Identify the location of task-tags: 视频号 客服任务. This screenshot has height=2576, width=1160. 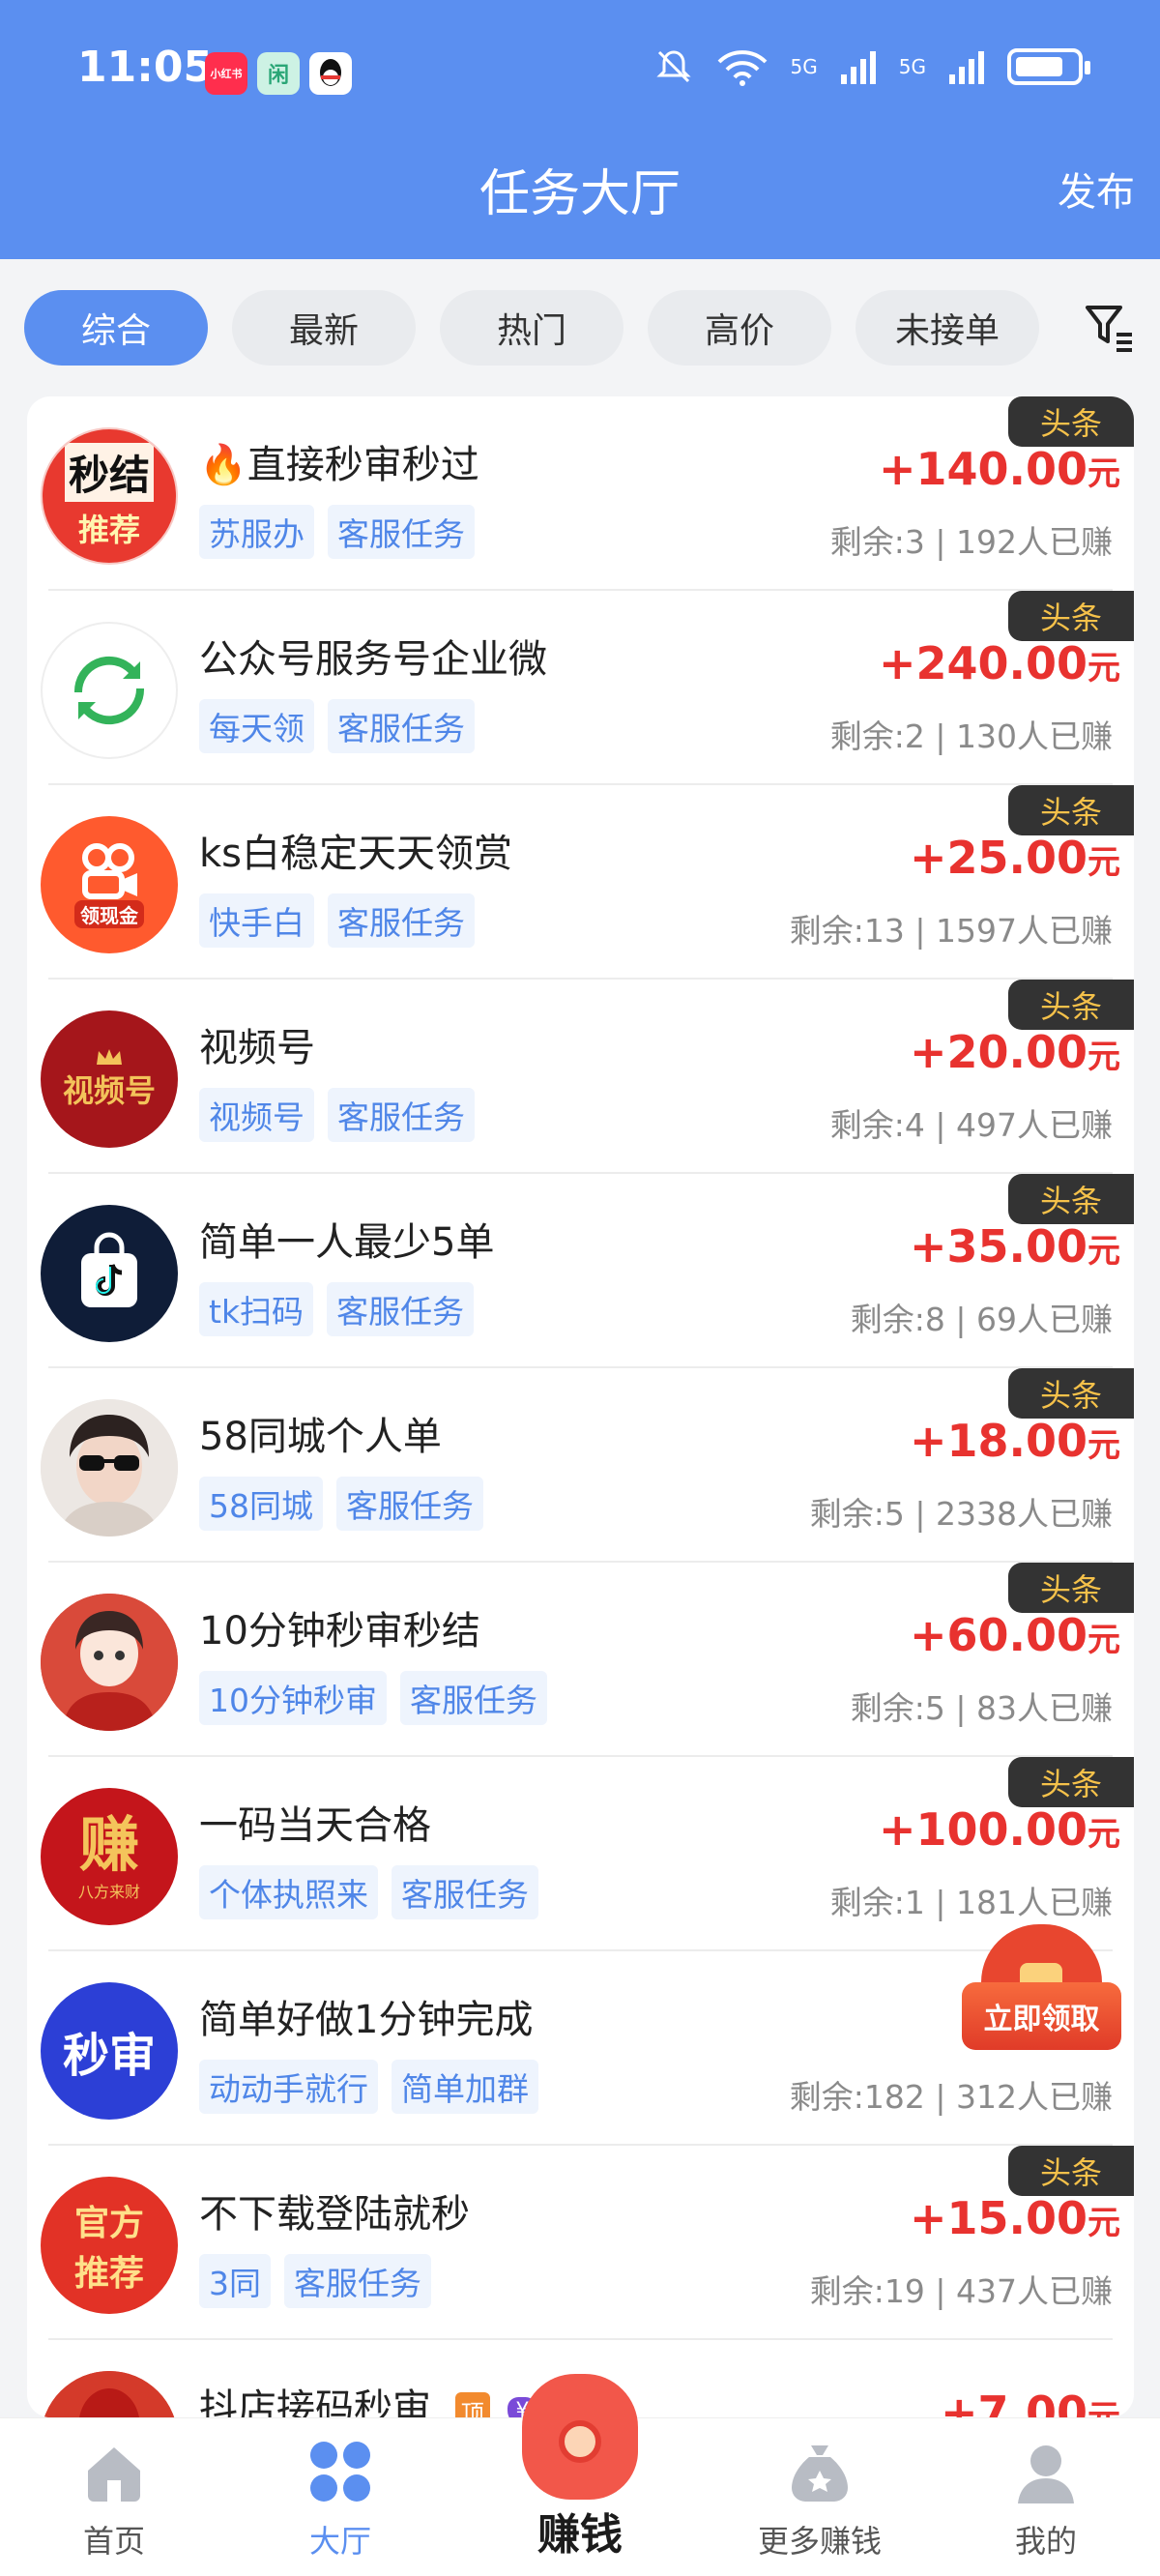
(337, 1115).